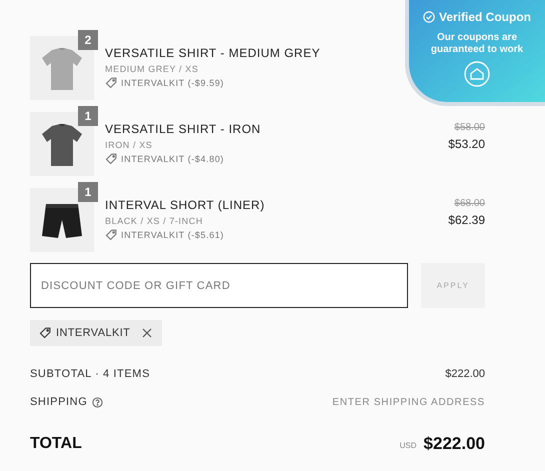 Image resolution: width=545 pixels, height=471 pixels. What do you see at coordinates (408, 403) in the screenshot?
I see `shipping-value: ENTER SHIPPING ADDRESS` at bounding box center [408, 403].